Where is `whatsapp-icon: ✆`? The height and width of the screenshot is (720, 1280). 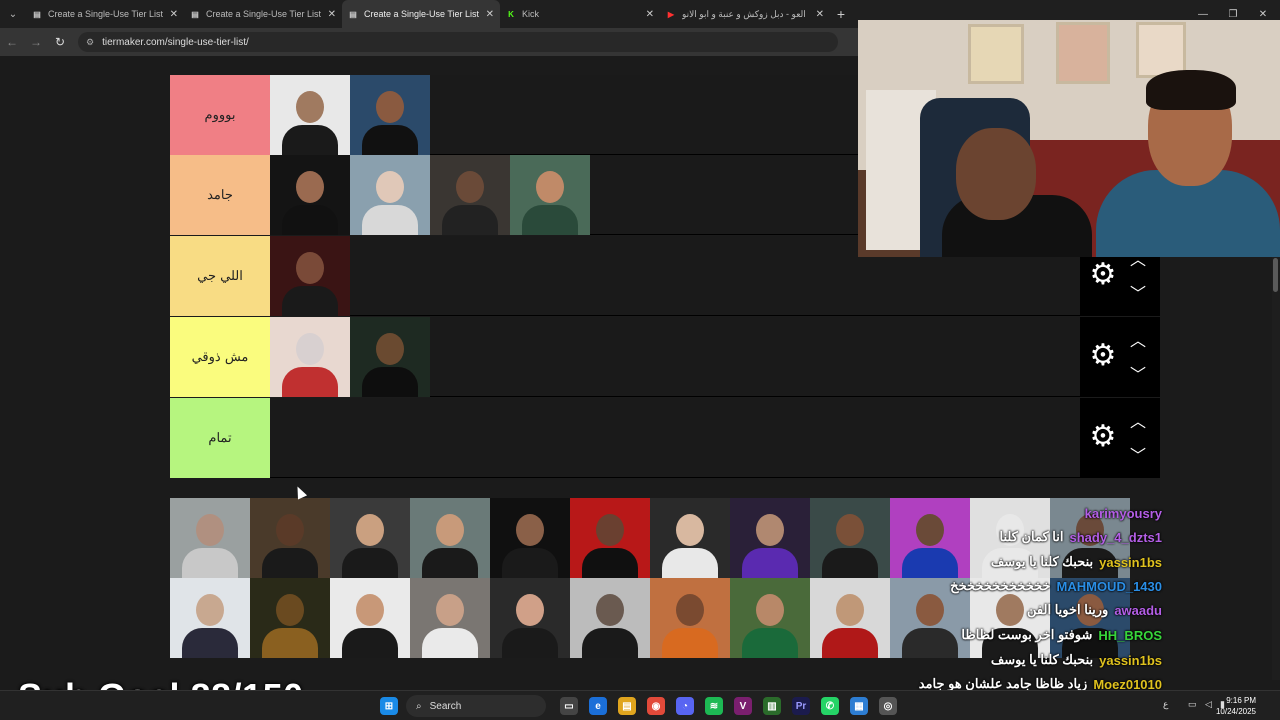 whatsapp-icon: ✆ is located at coordinates (830, 706).